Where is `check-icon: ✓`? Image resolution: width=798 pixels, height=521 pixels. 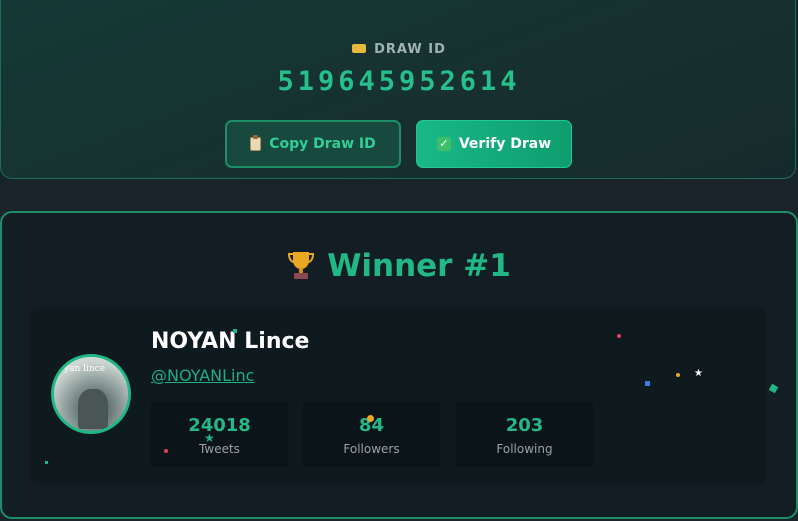
check-icon: ✓ is located at coordinates (443, 144).